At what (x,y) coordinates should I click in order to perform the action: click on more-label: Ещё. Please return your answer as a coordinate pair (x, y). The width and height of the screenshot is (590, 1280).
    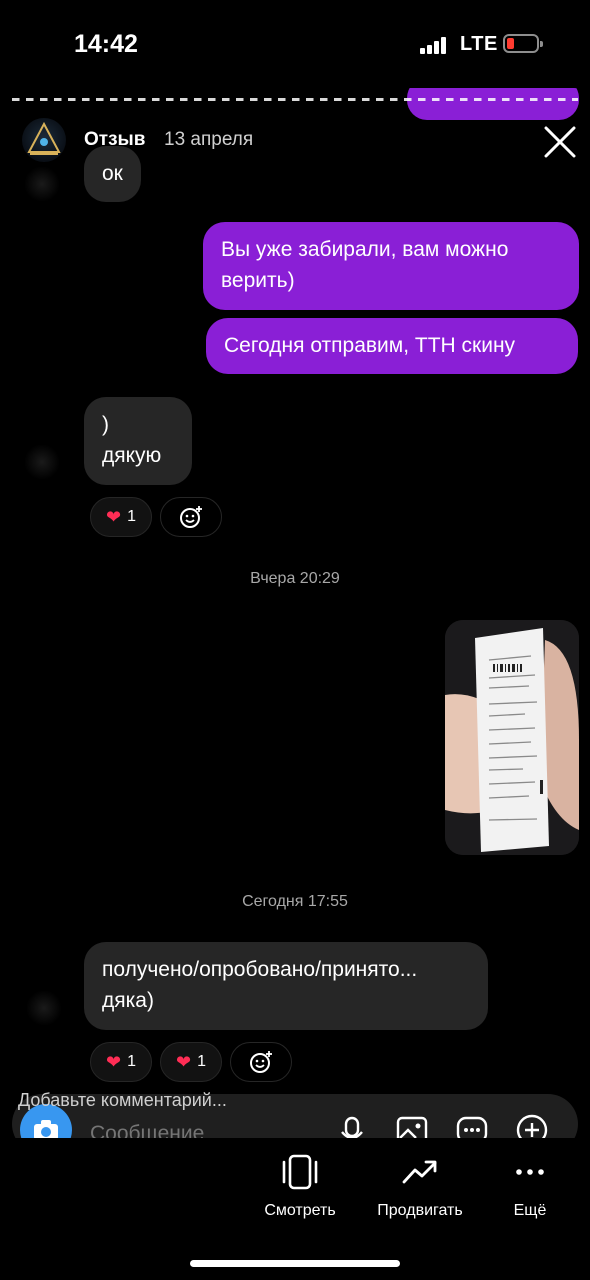
    Looking at the image, I should click on (530, 1210).